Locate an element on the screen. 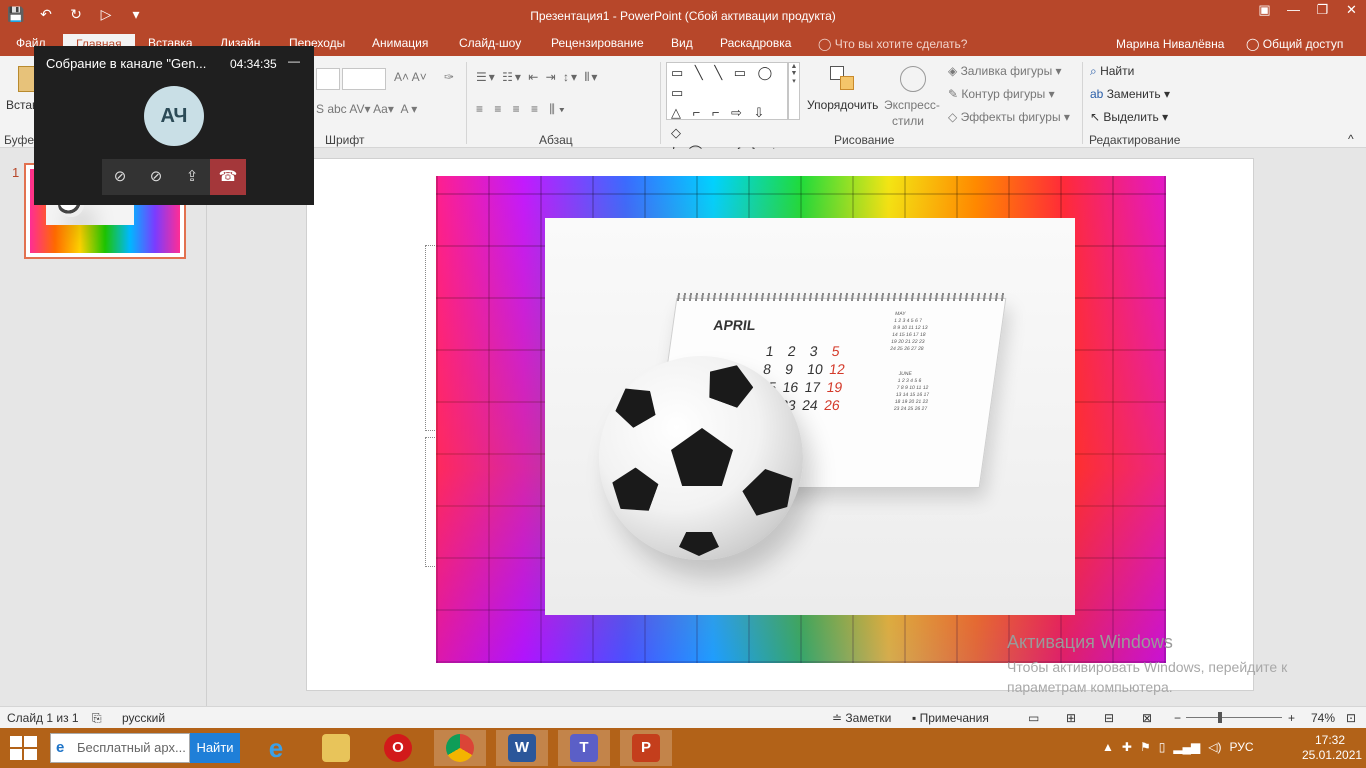 The width and height of the screenshot is (1366, 768). minimize-meeting-button: — is located at coordinates (294, 61).